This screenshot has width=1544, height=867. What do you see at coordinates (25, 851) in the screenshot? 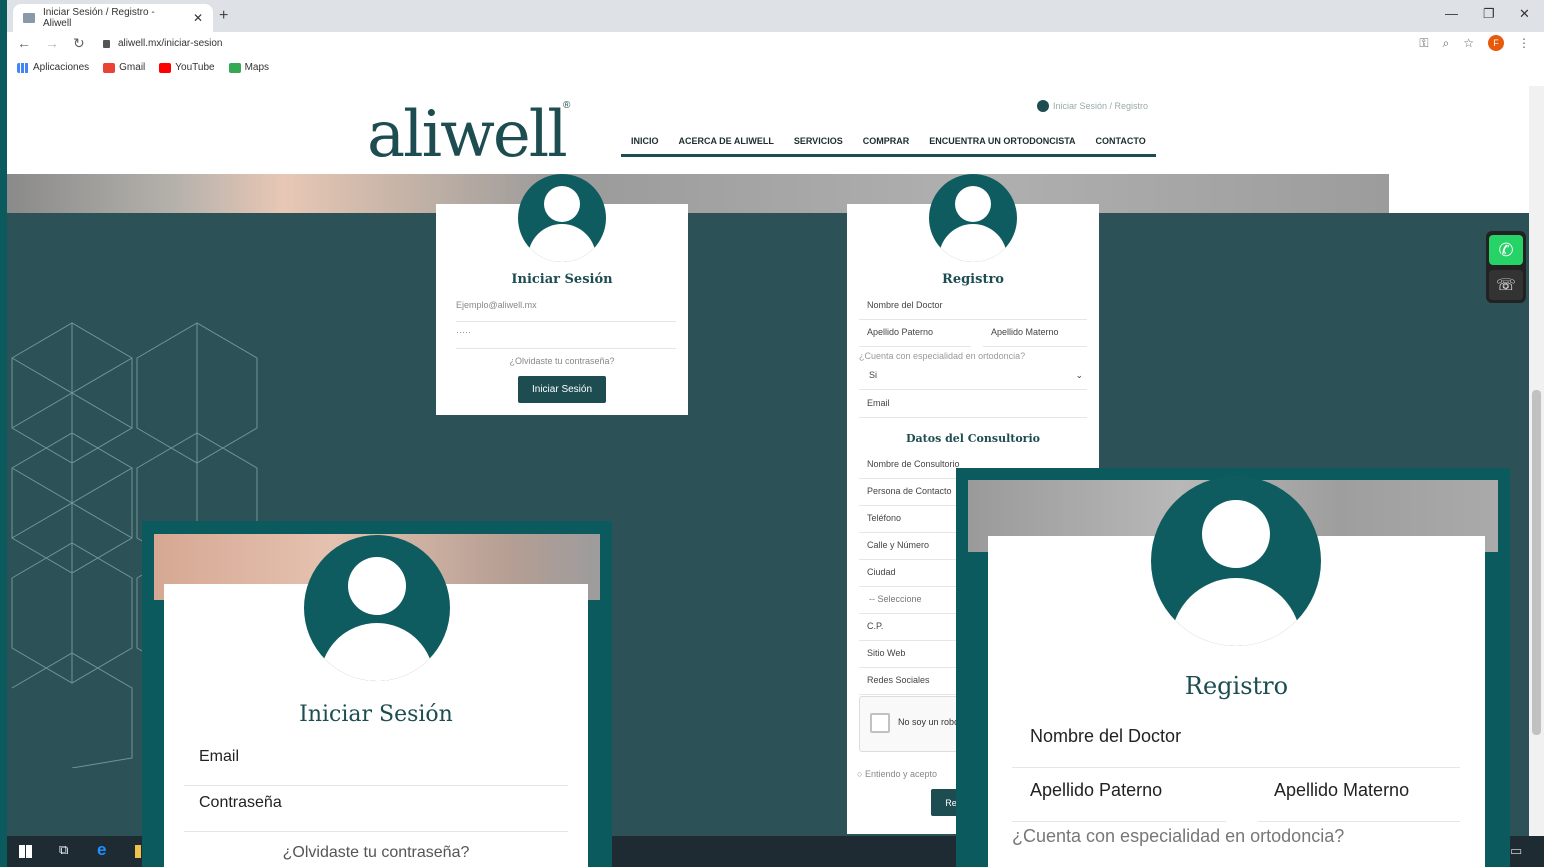
I see `windows-start-icon` at bounding box center [25, 851].